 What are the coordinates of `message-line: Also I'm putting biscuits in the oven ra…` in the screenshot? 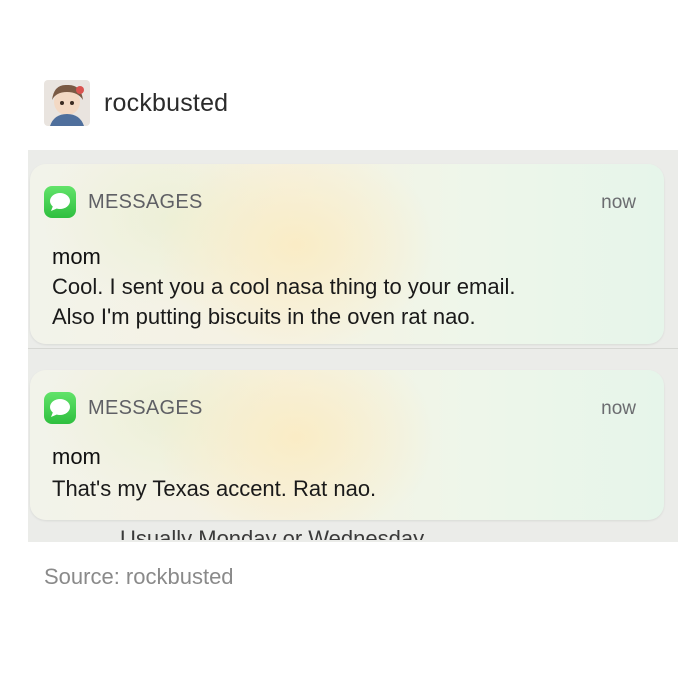 It's located at (264, 316).